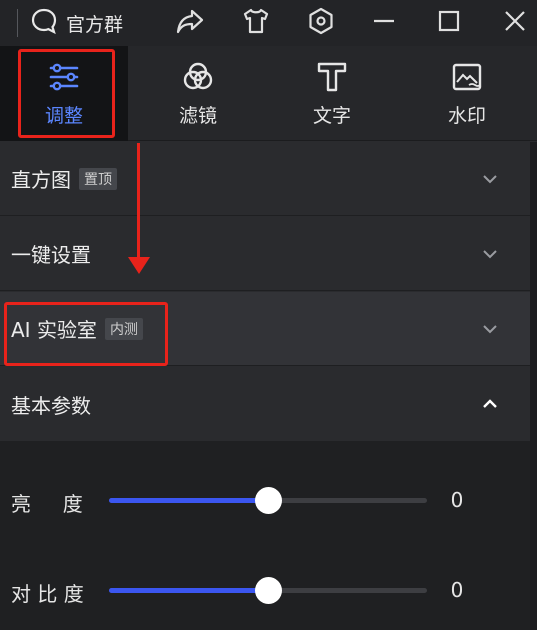 The height and width of the screenshot is (630, 537). I want to click on filter-circles-icon, so click(198, 77).